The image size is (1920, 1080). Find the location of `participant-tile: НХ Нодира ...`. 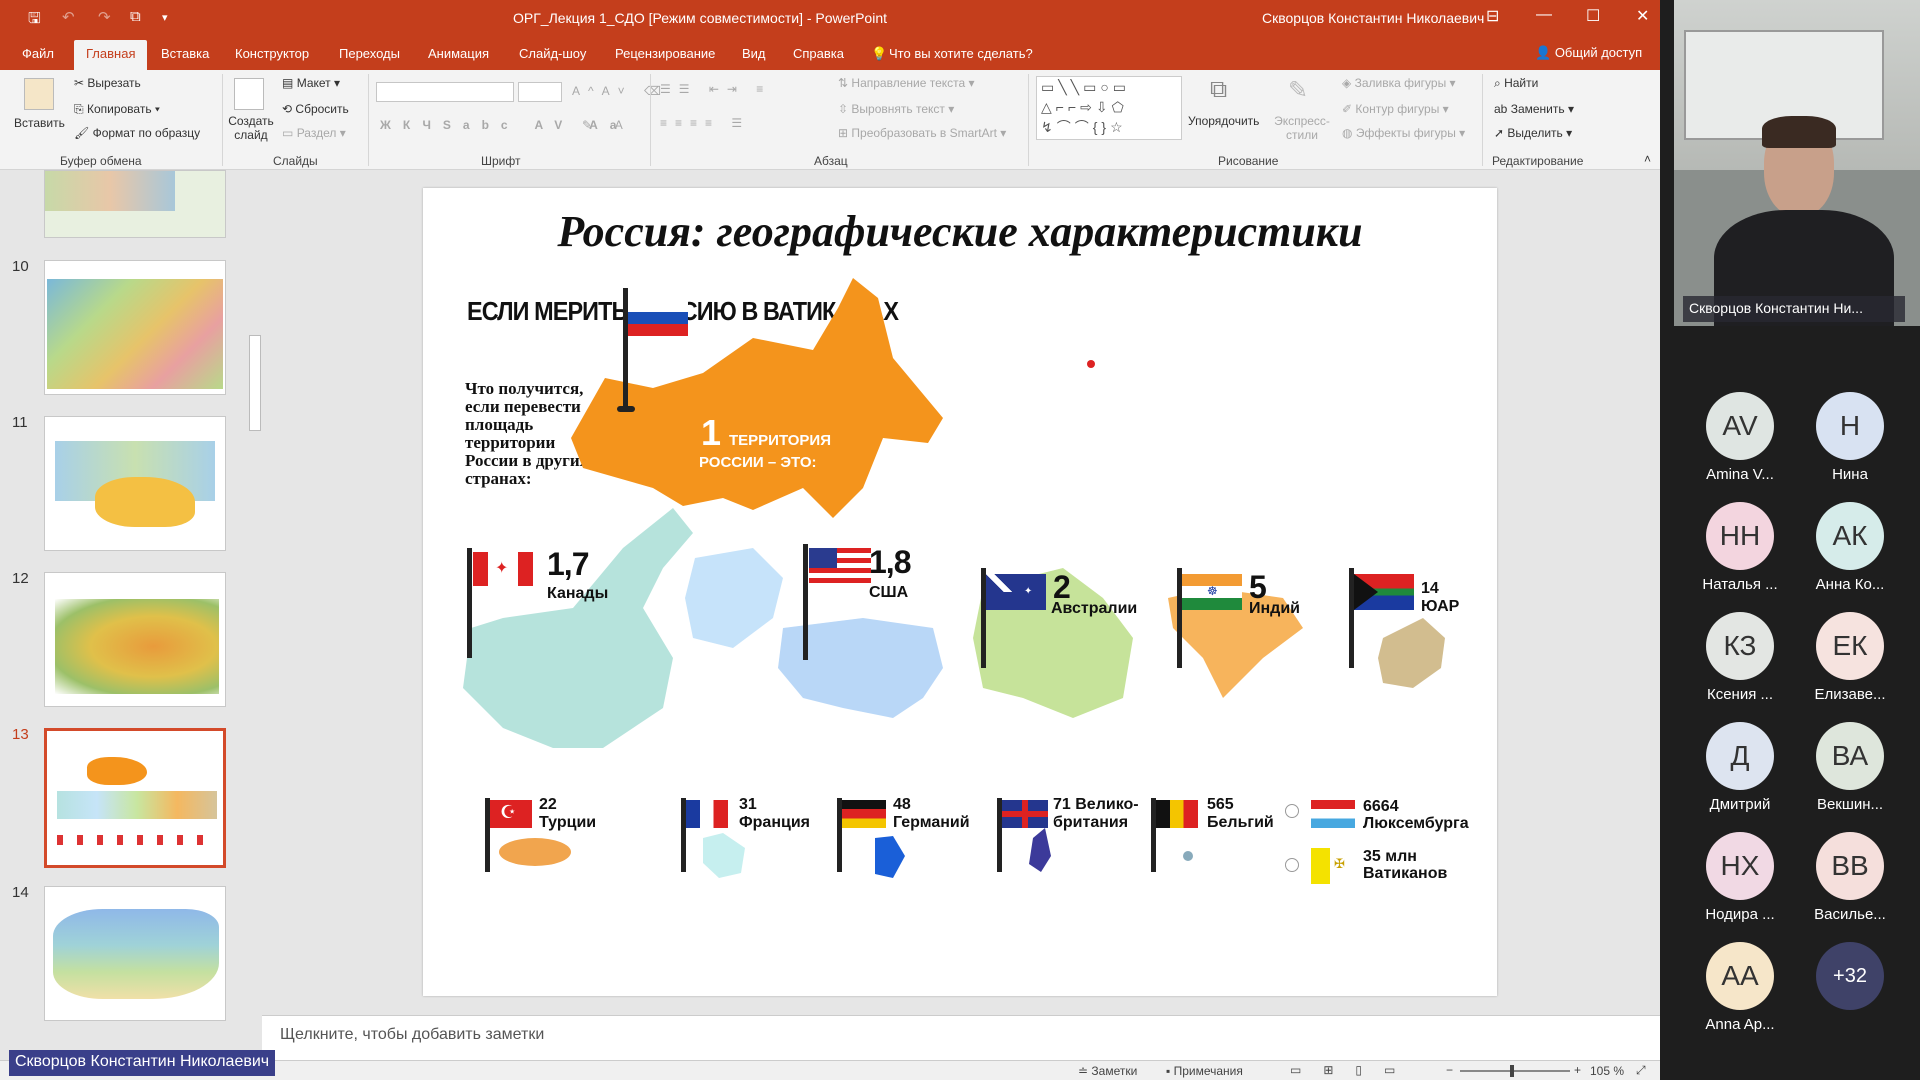

participant-tile: НХ Нодира ... is located at coordinates (1740, 877).